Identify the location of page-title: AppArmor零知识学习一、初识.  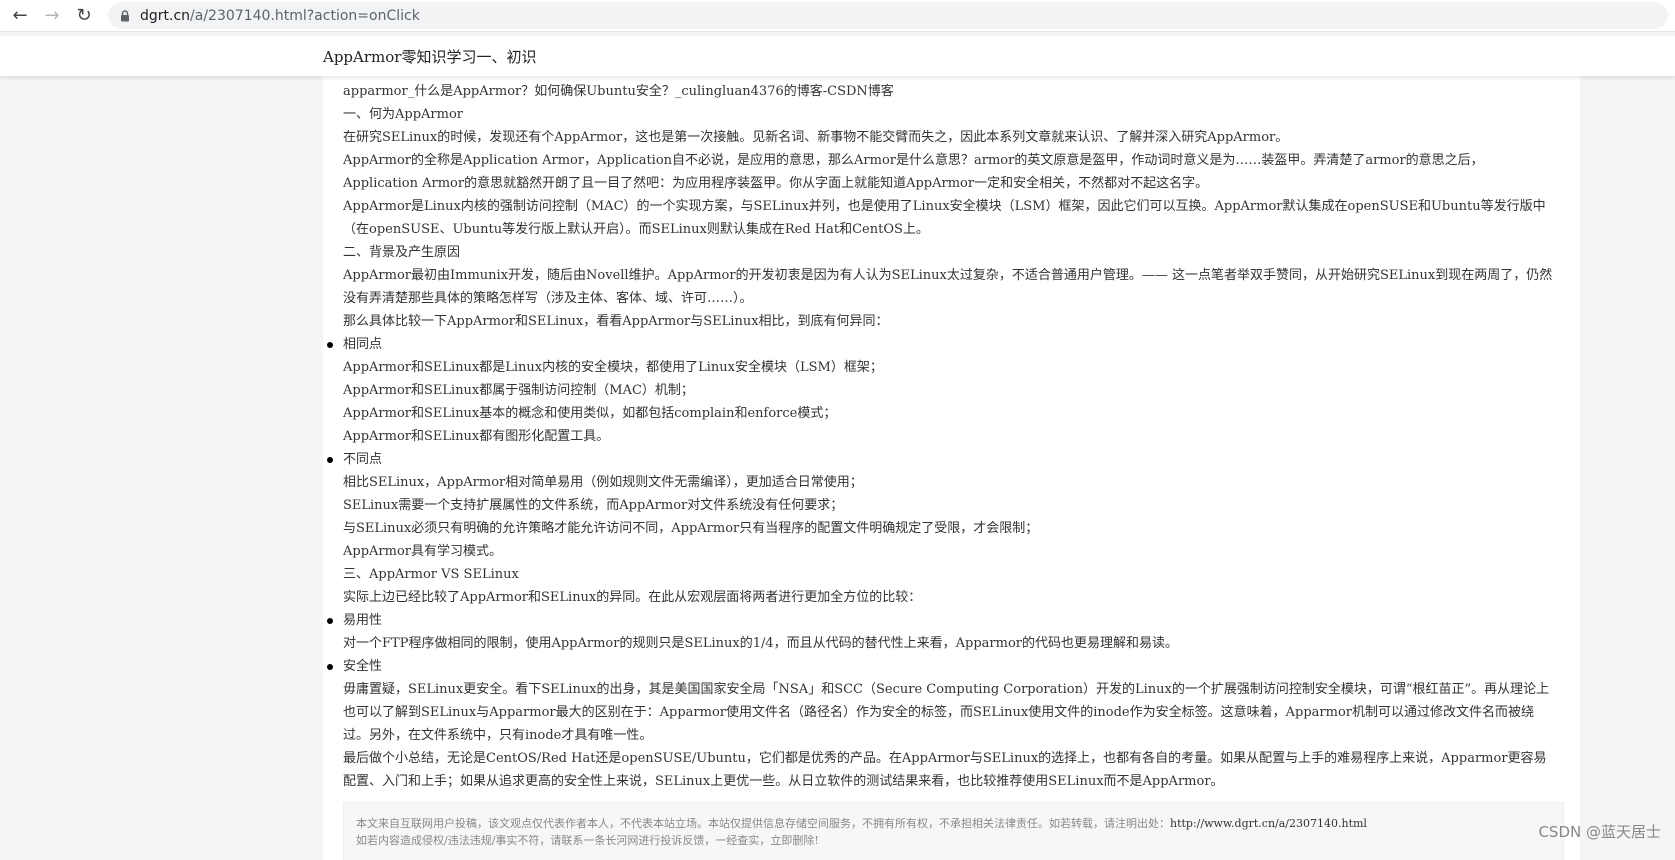
(430, 57).